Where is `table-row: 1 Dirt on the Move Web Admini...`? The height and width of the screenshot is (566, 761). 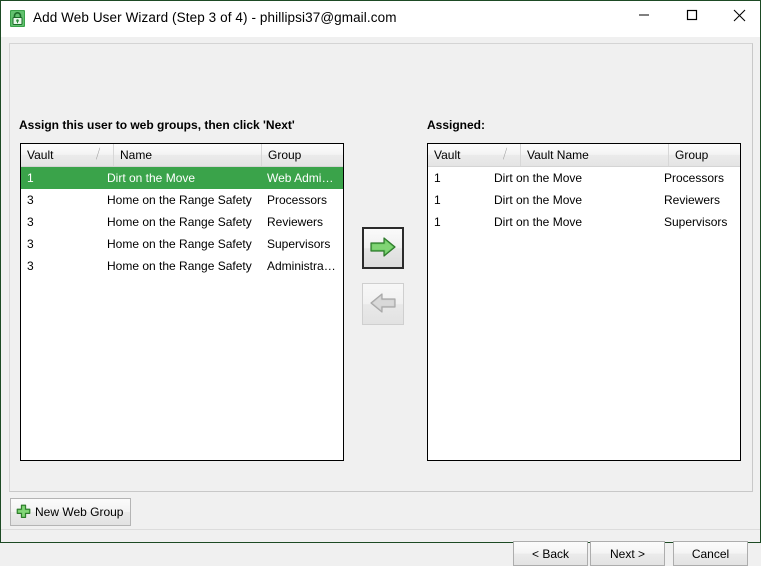 table-row: 1 Dirt on the Move Web Admini... is located at coordinates (182, 178).